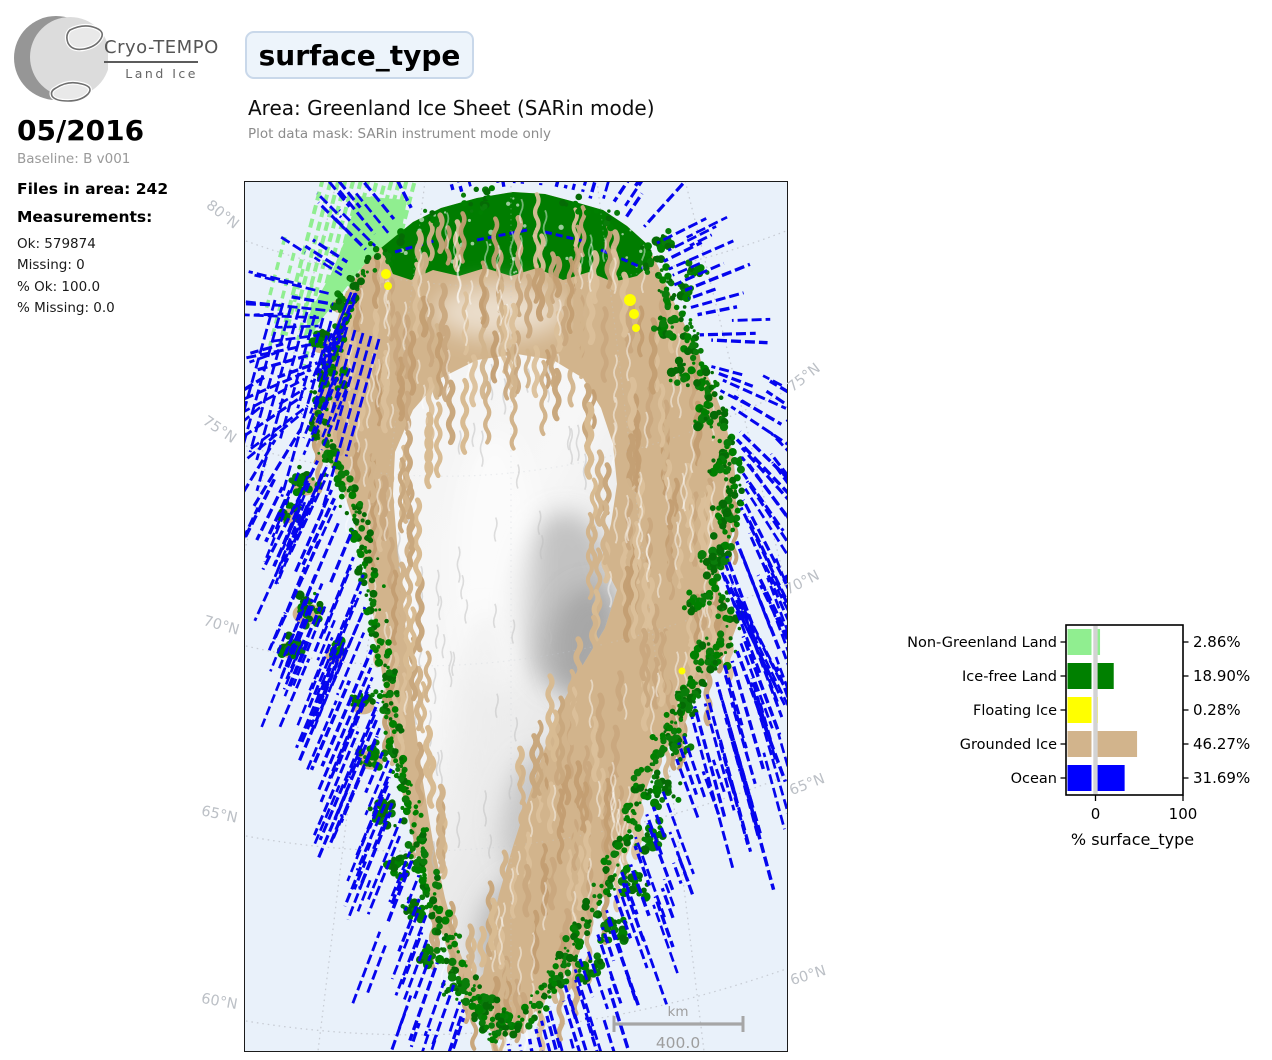  I want to click on logo-title: Cryo-TEMPO, so click(161, 47).